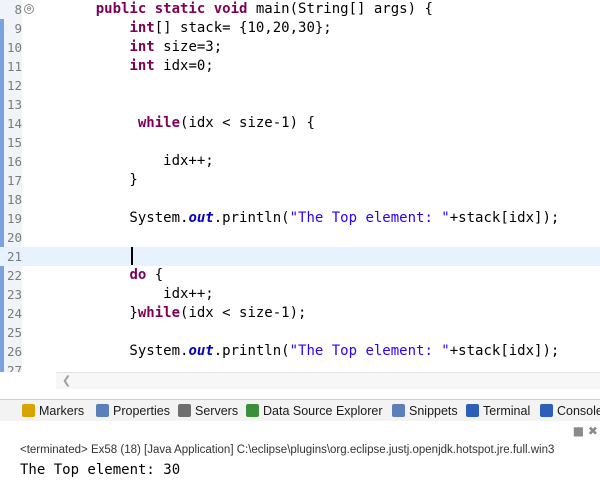 The image size is (600, 486). Describe the element at coordinates (300, 275) in the screenshot. I see `code-line: 22 do {` at that location.